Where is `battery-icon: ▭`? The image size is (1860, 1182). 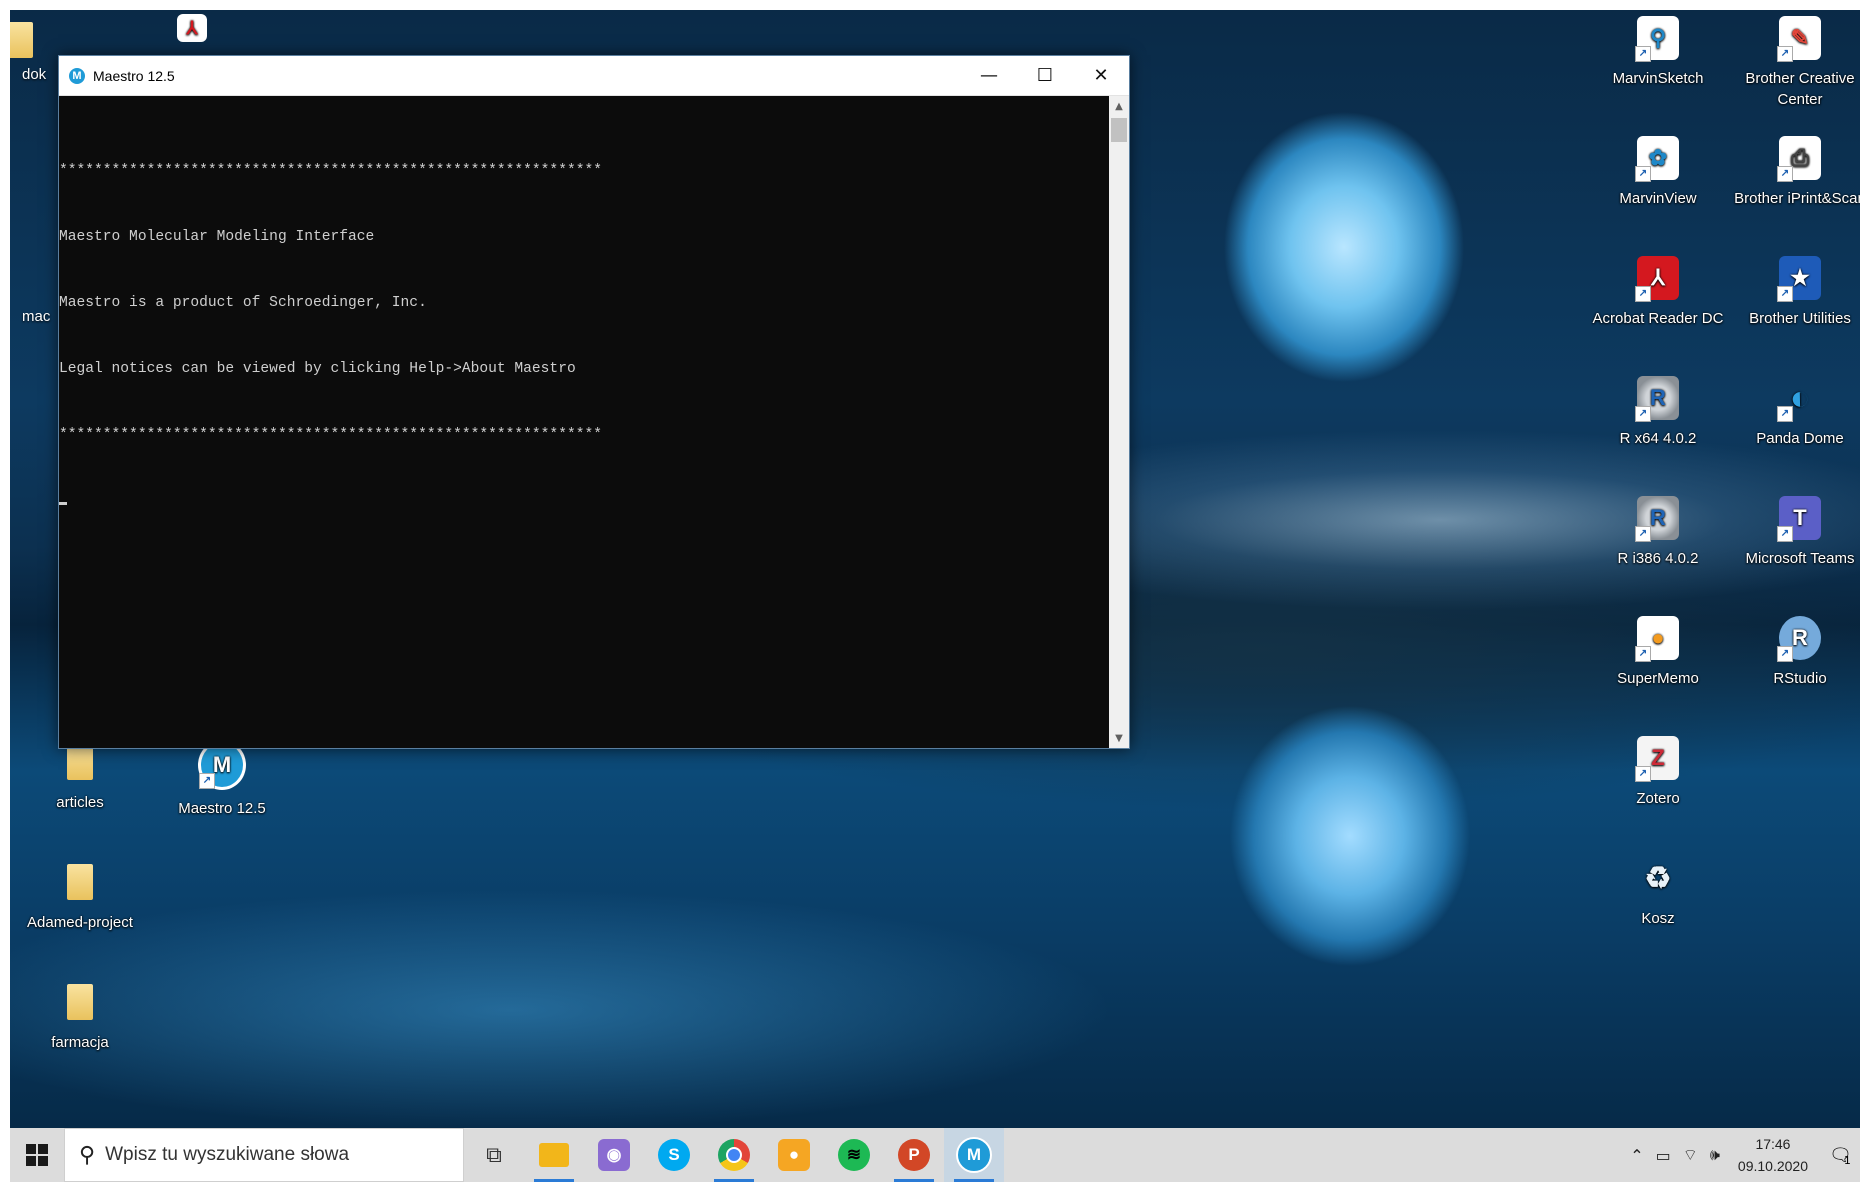 battery-icon: ▭ is located at coordinates (1663, 1155).